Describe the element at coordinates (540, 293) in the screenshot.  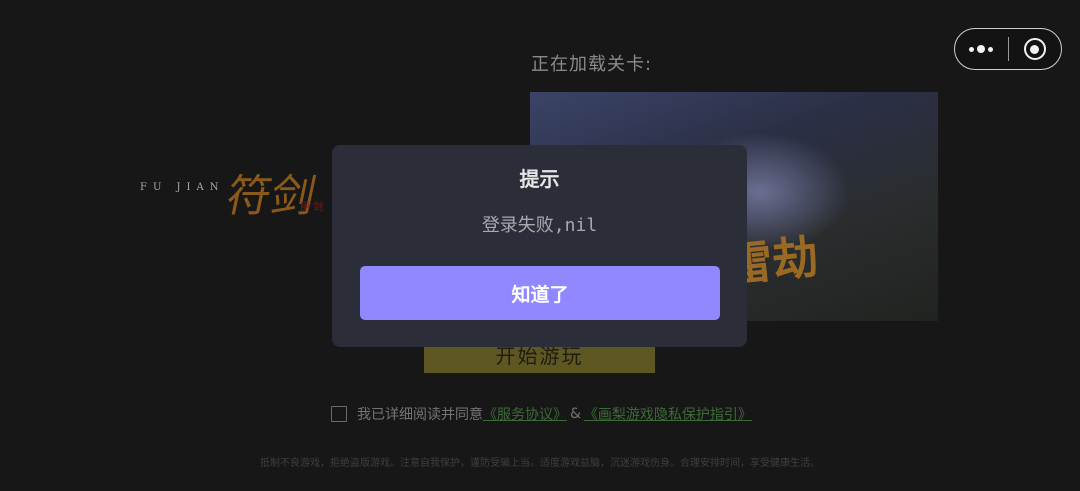
I see `dialog-confirm-button: 知道了` at that location.